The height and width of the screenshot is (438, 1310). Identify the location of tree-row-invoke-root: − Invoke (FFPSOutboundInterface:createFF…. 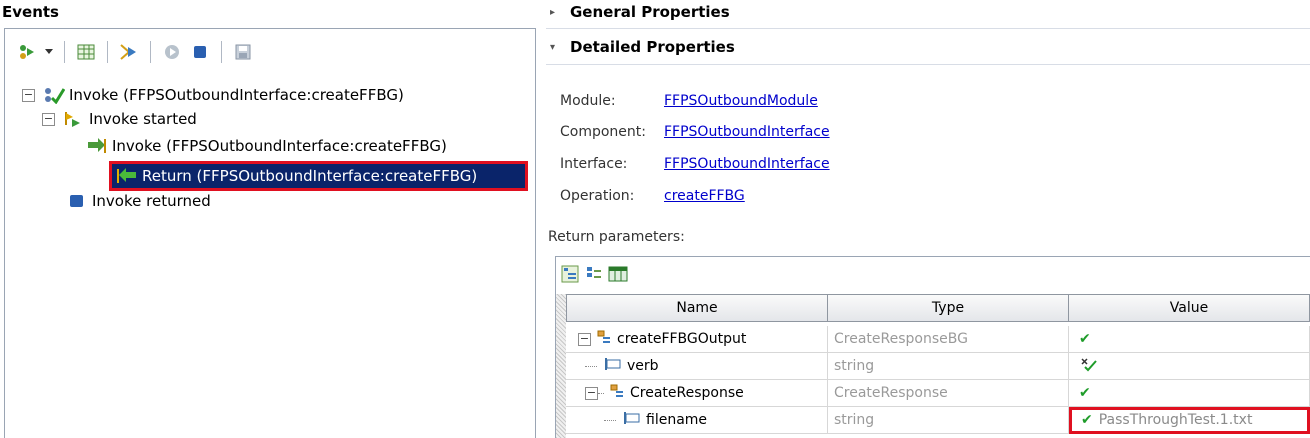
(213, 95).